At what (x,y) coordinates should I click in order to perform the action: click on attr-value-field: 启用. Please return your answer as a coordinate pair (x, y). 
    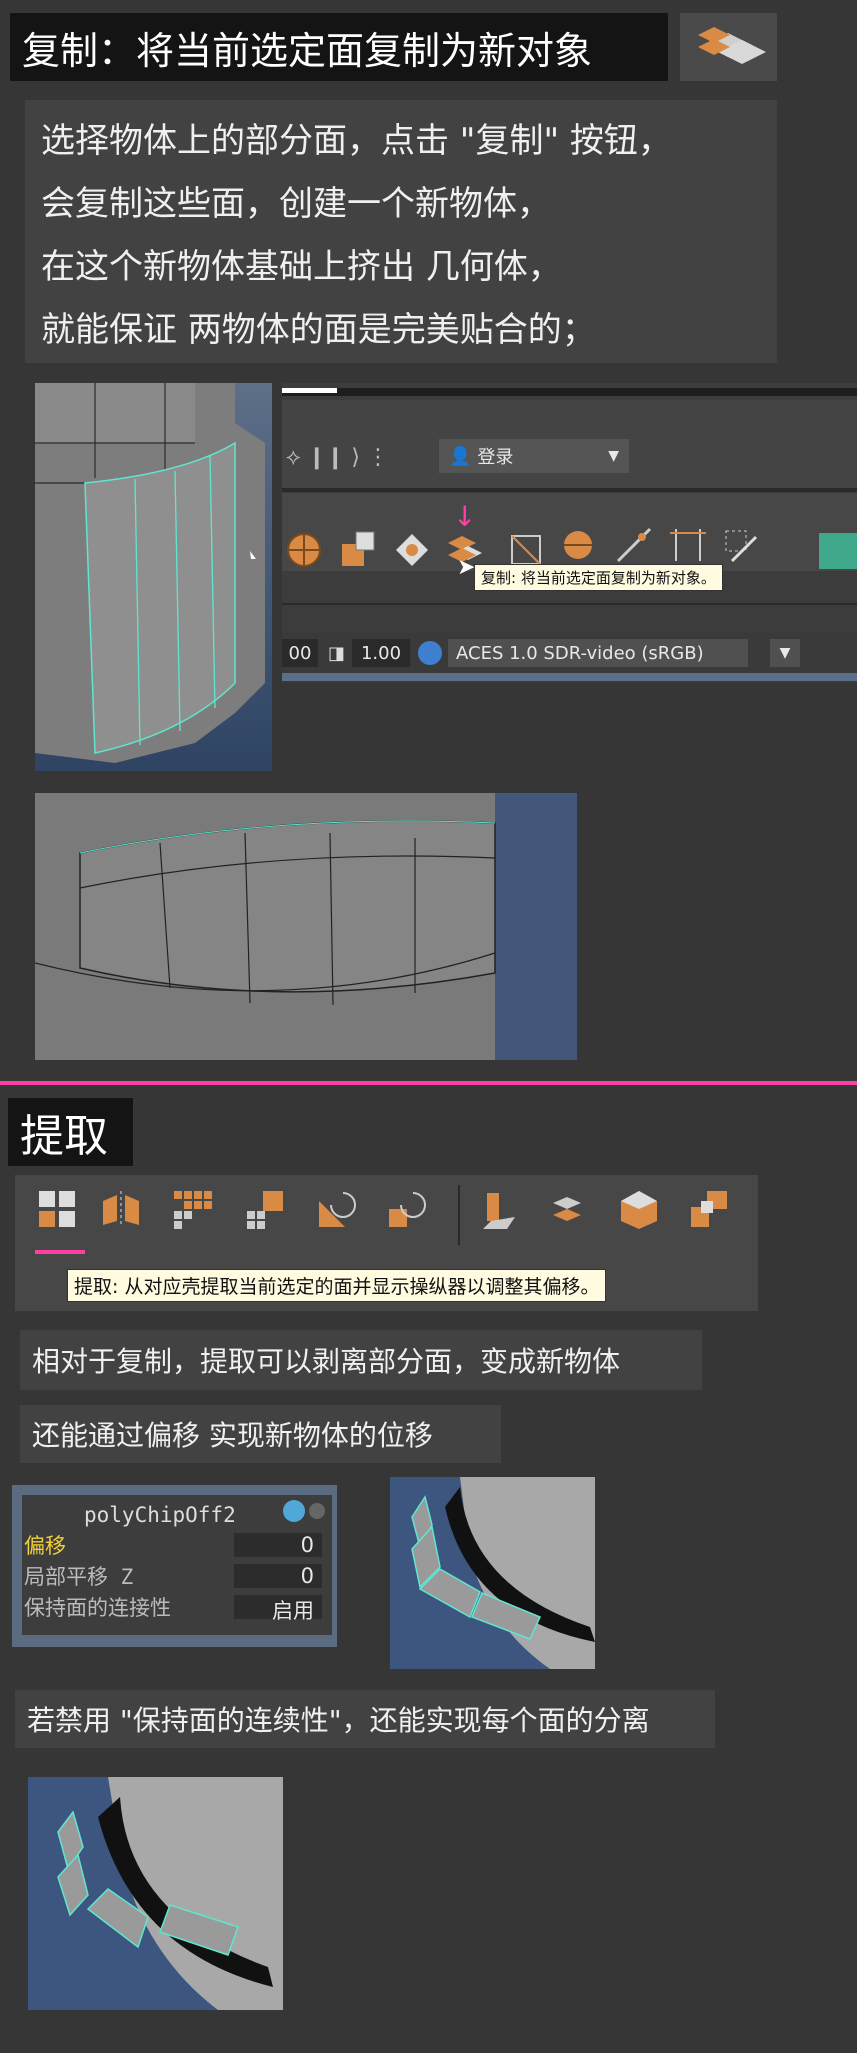
    Looking at the image, I should click on (278, 1609).